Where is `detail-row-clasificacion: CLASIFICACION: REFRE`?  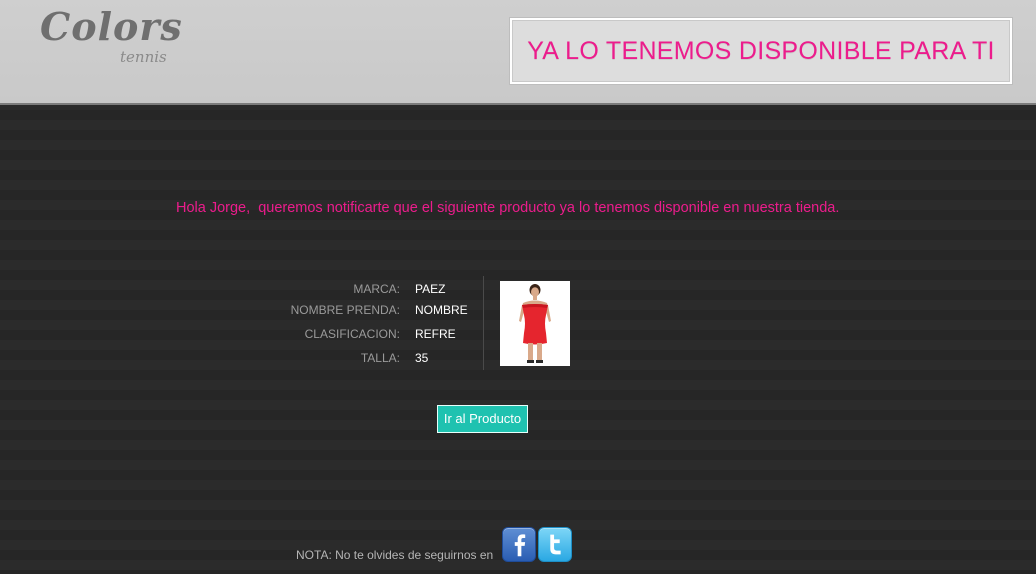
detail-row-clasificacion: CLASIFICACION: REFRE is located at coordinates (370, 334).